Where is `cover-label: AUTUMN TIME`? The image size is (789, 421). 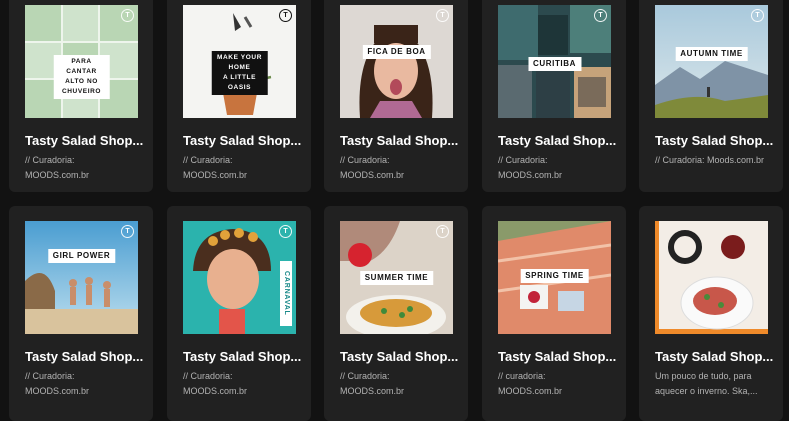
cover-label: AUTUMN TIME is located at coordinates (711, 54).